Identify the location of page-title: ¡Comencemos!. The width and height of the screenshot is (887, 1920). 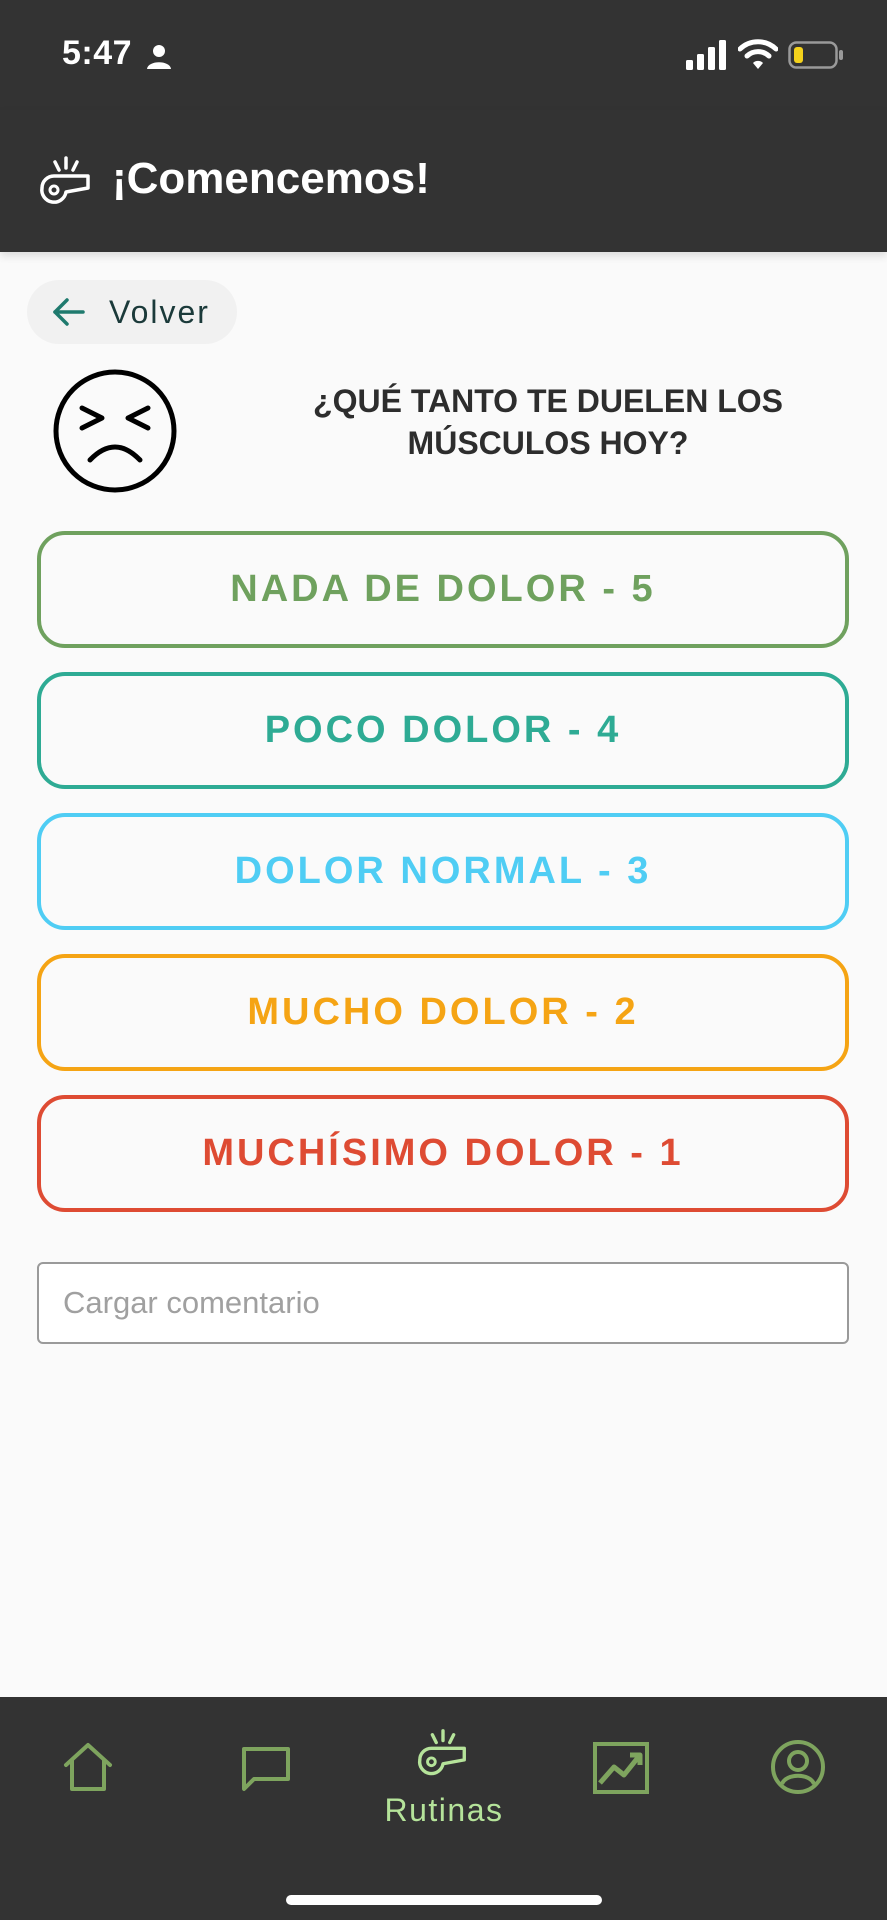
(271, 178).